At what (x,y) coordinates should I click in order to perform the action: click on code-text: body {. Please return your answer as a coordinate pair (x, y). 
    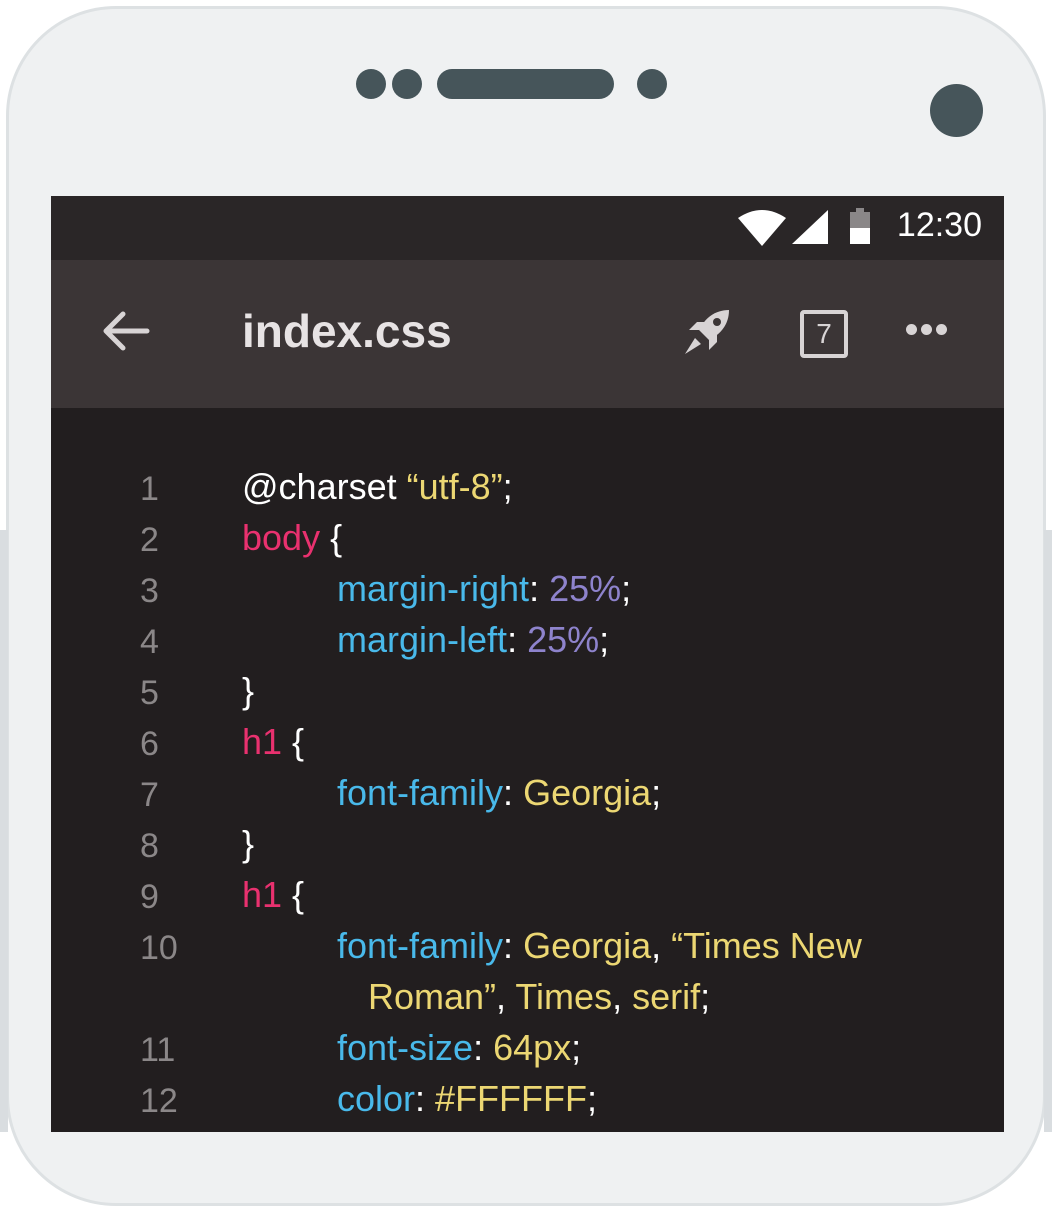
    Looking at the image, I should click on (292, 538).